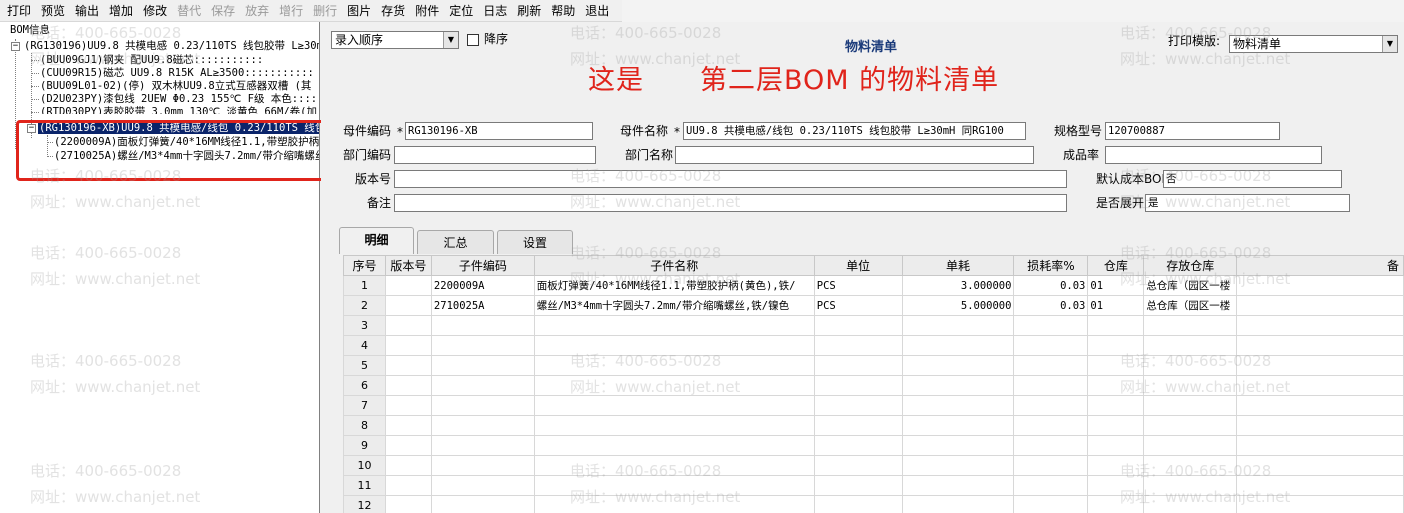 Image resolution: width=1404 pixels, height=513 pixels. Describe the element at coordinates (873, 485) in the screenshot. I see `table-row: 11` at that location.